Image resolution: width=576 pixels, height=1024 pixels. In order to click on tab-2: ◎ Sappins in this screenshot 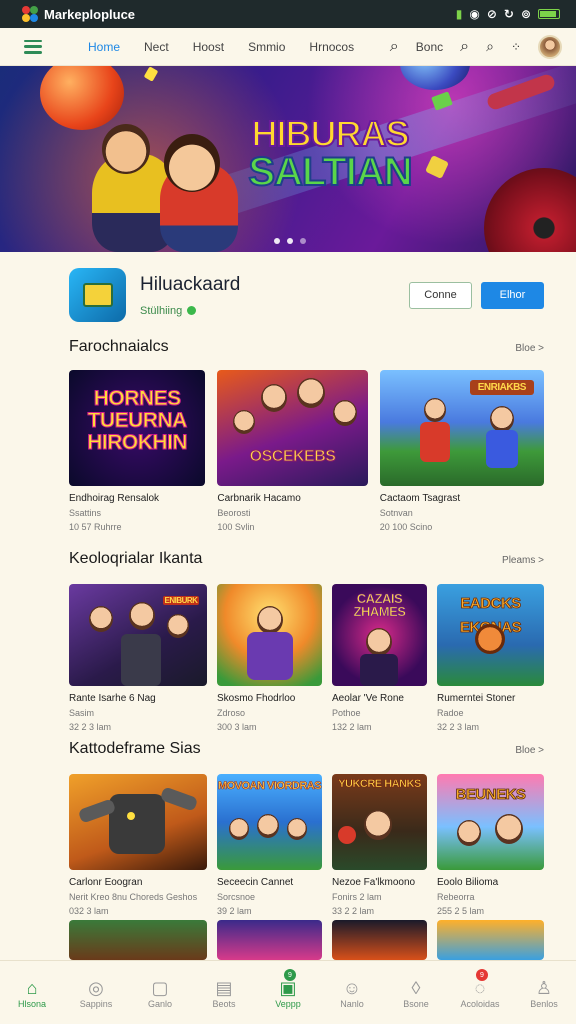, I will do `click(96, 992)`.